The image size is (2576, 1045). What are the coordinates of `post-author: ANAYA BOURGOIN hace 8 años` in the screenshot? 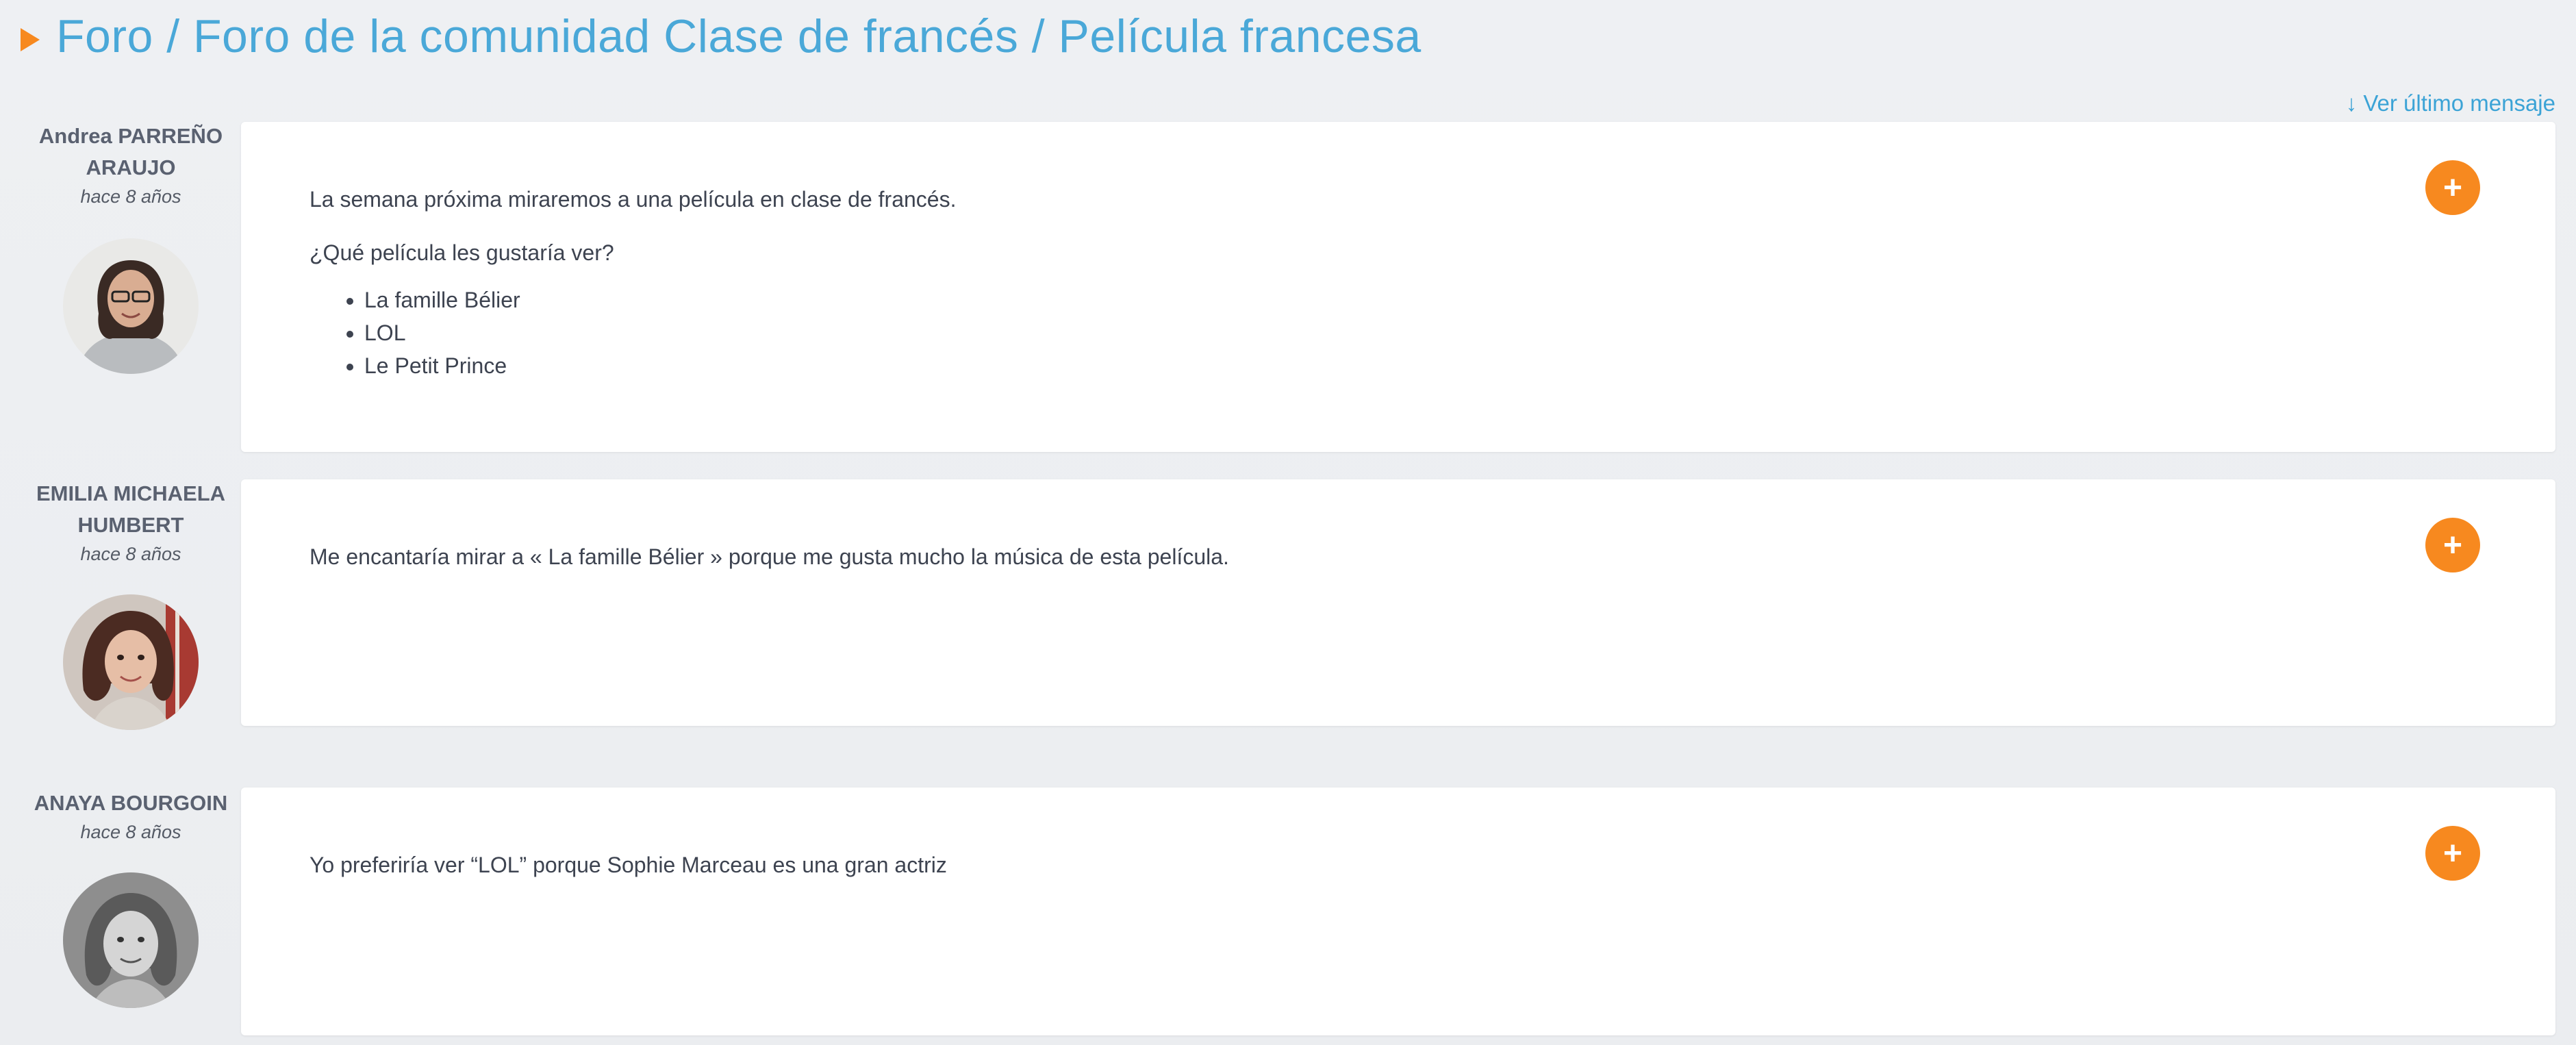 It's located at (131, 815).